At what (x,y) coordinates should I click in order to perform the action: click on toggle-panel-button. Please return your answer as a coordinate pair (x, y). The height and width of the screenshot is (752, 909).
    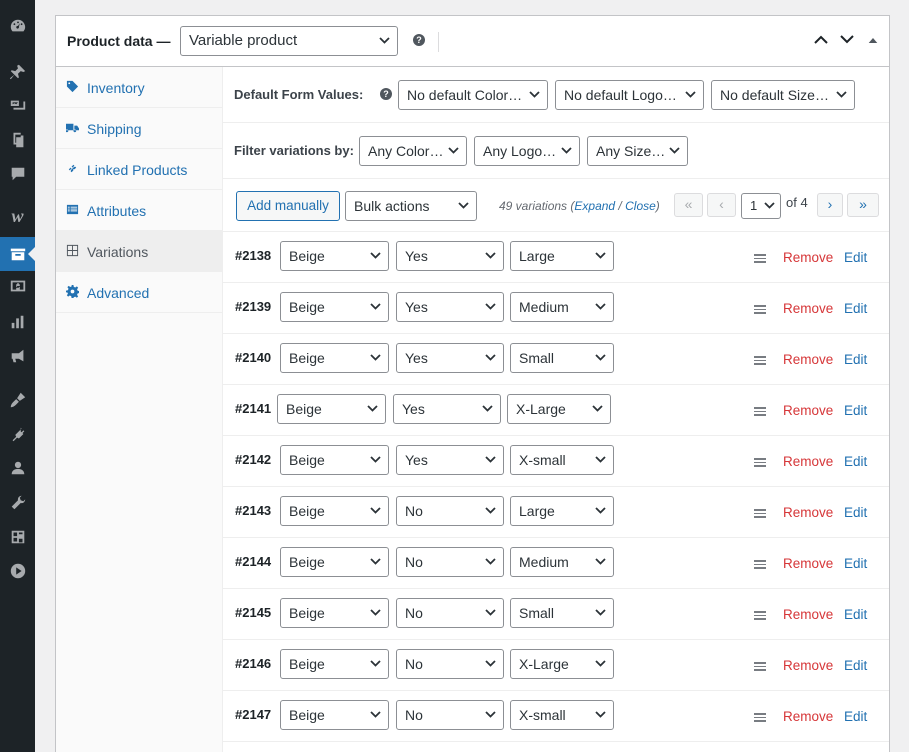
    Looking at the image, I should click on (878, 40).